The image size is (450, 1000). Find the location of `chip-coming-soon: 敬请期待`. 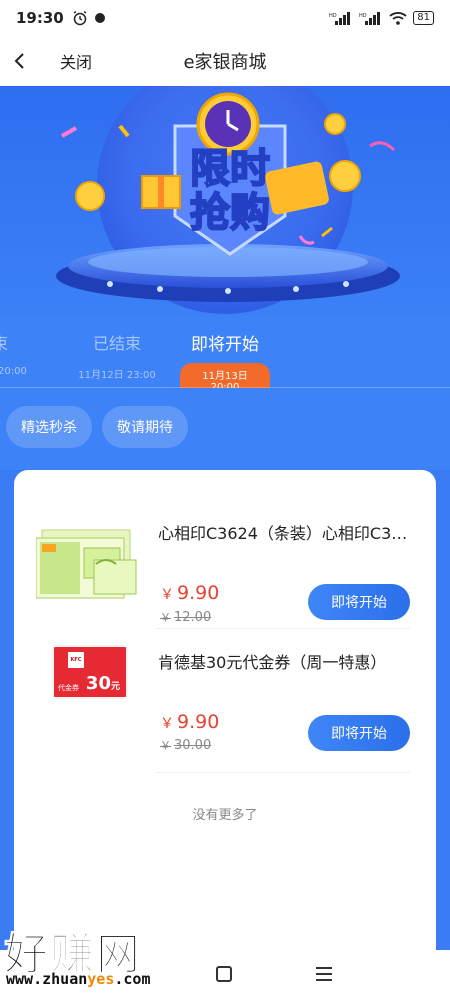

chip-coming-soon: 敬请期待 is located at coordinates (145, 427).